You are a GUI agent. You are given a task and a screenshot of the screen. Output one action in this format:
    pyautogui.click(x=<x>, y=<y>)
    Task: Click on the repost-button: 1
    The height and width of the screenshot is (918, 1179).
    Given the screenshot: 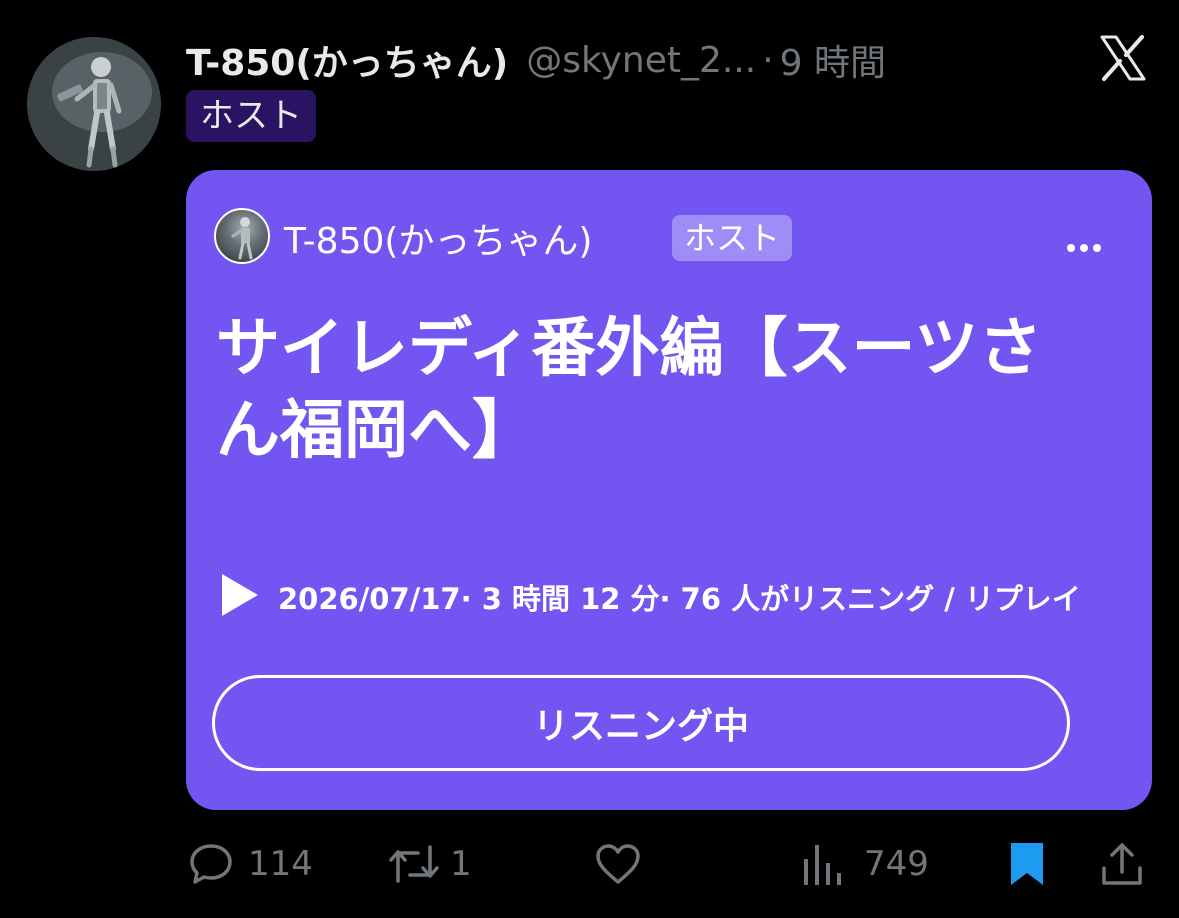 What is the action you would take?
    pyautogui.click(x=430, y=864)
    